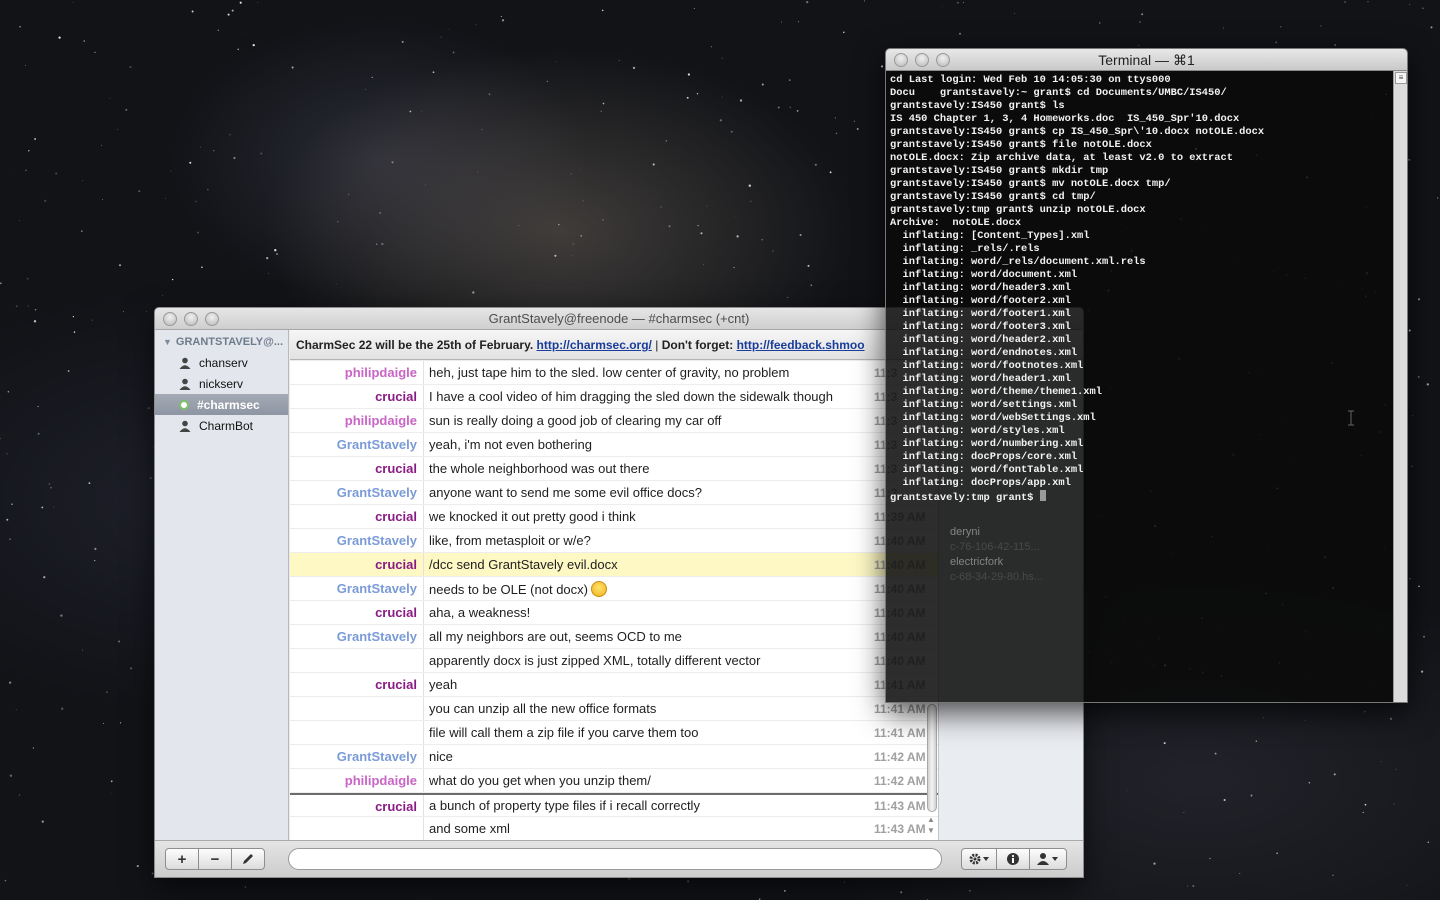  Describe the element at coordinates (649, 756) in the screenshot. I see `message-text-cell: nice` at that location.